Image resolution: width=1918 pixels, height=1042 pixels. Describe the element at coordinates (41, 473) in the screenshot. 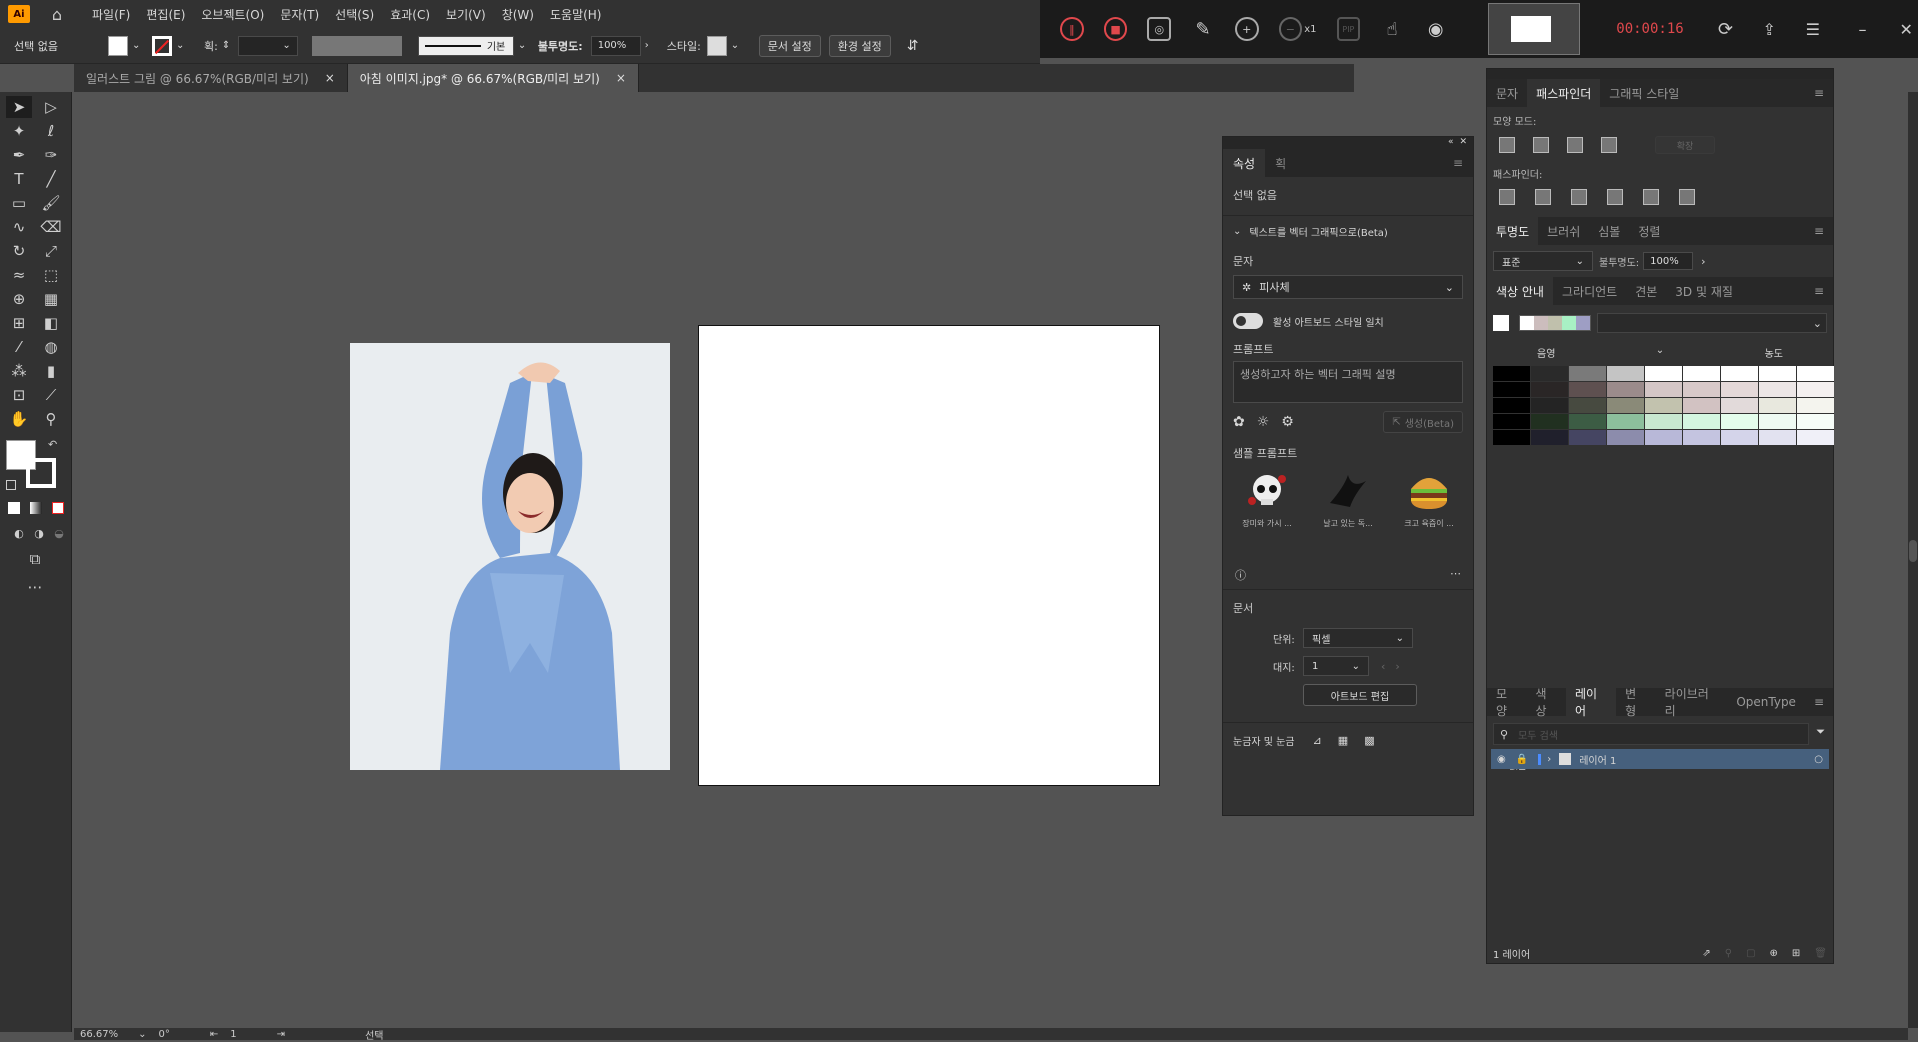

I see `stroke-color-icon` at that location.